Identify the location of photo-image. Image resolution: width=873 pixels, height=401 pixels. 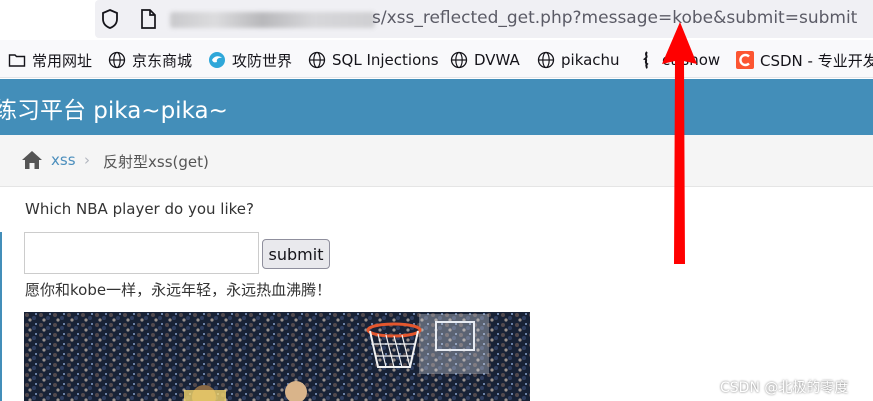
(277, 356).